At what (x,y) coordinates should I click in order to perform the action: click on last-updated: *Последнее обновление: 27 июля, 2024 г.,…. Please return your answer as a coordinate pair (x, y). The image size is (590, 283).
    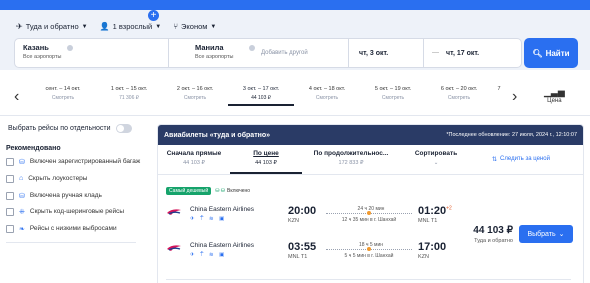
    Looking at the image, I should click on (511, 135).